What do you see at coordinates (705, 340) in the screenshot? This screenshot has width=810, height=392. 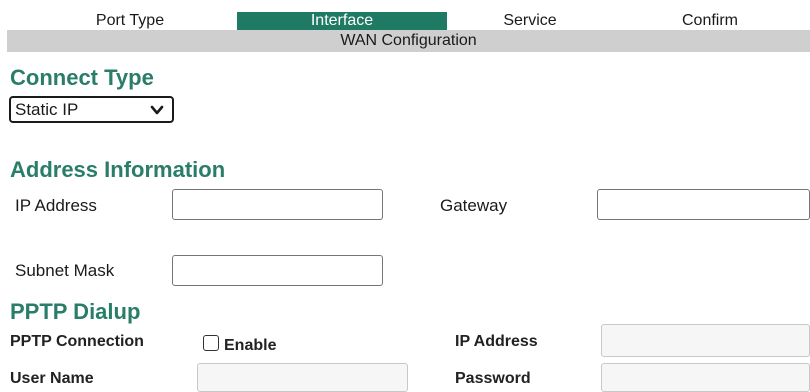 I see `pptp-ip-input` at bounding box center [705, 340].